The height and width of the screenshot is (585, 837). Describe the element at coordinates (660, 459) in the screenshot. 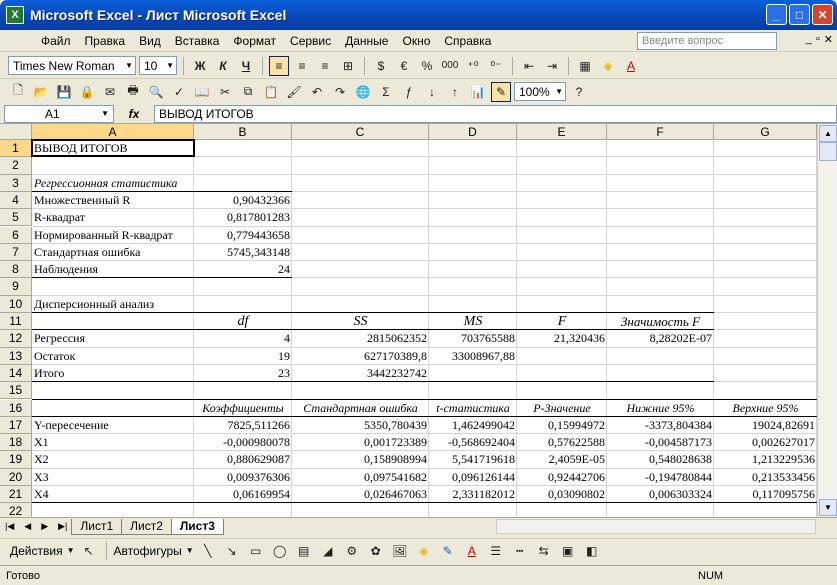

I see `cell-f19: 0,548028638` at that location.